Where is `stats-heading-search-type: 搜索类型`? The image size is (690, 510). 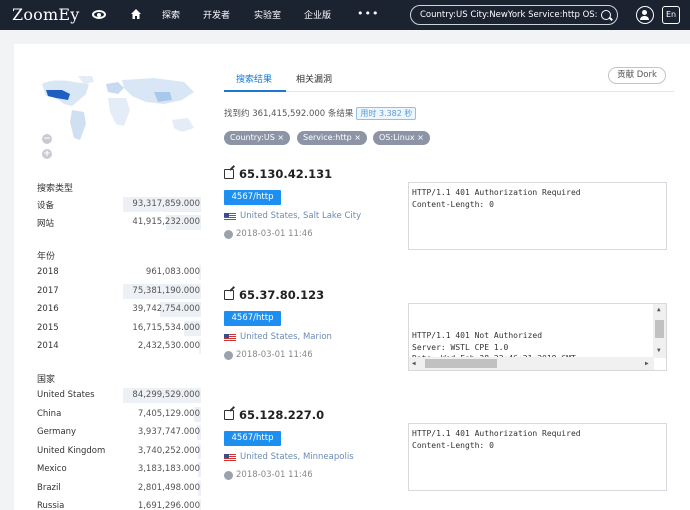 stats-heading-search-type: 搜索类型 is located at coordinates (55, 189).